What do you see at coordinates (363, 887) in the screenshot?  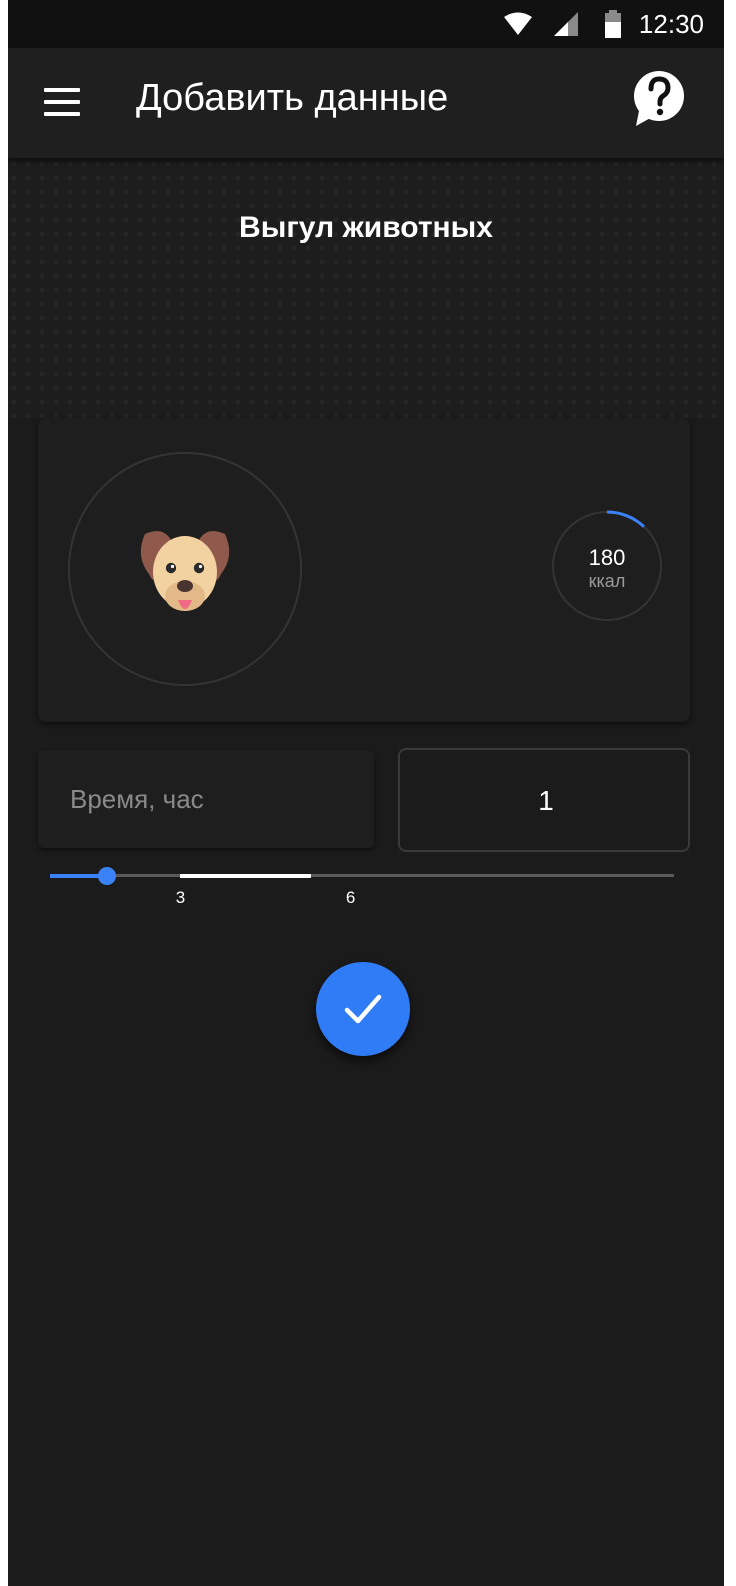 I see `time-slider: 3 6` at bounding box center [363, 887].